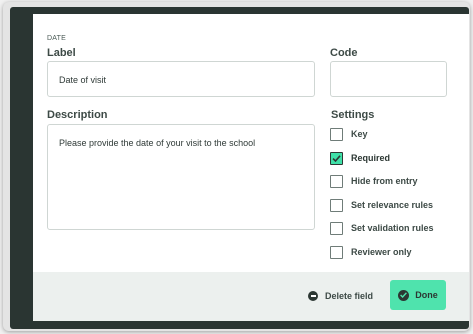  I want to click on delete-field-label: Delete field, so click(349, 296).